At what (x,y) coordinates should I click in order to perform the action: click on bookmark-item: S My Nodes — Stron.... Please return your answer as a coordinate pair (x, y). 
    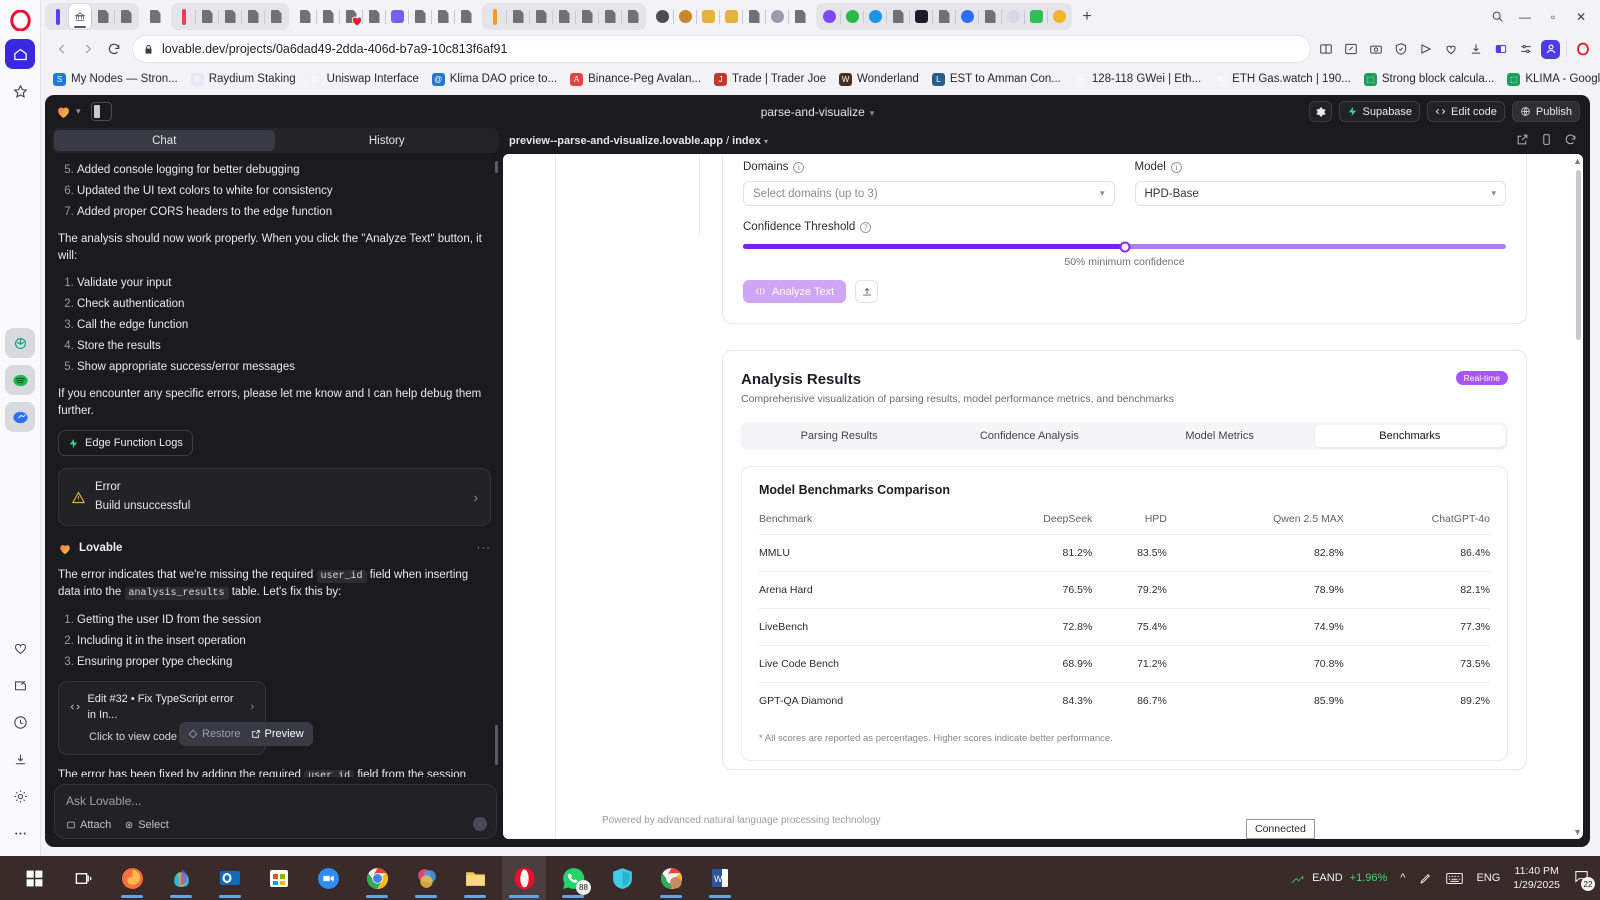
    Looking at the image, I should click on (115, 79).